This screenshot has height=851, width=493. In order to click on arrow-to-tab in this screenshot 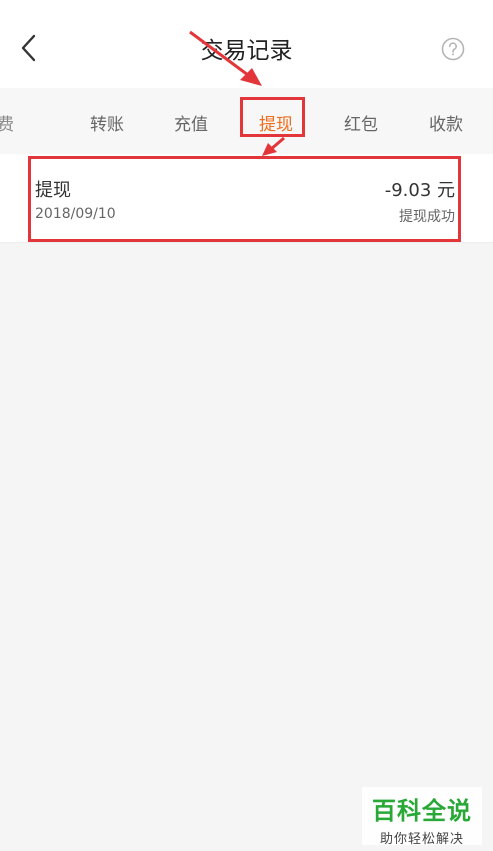, I will do `click(225, 58)`.